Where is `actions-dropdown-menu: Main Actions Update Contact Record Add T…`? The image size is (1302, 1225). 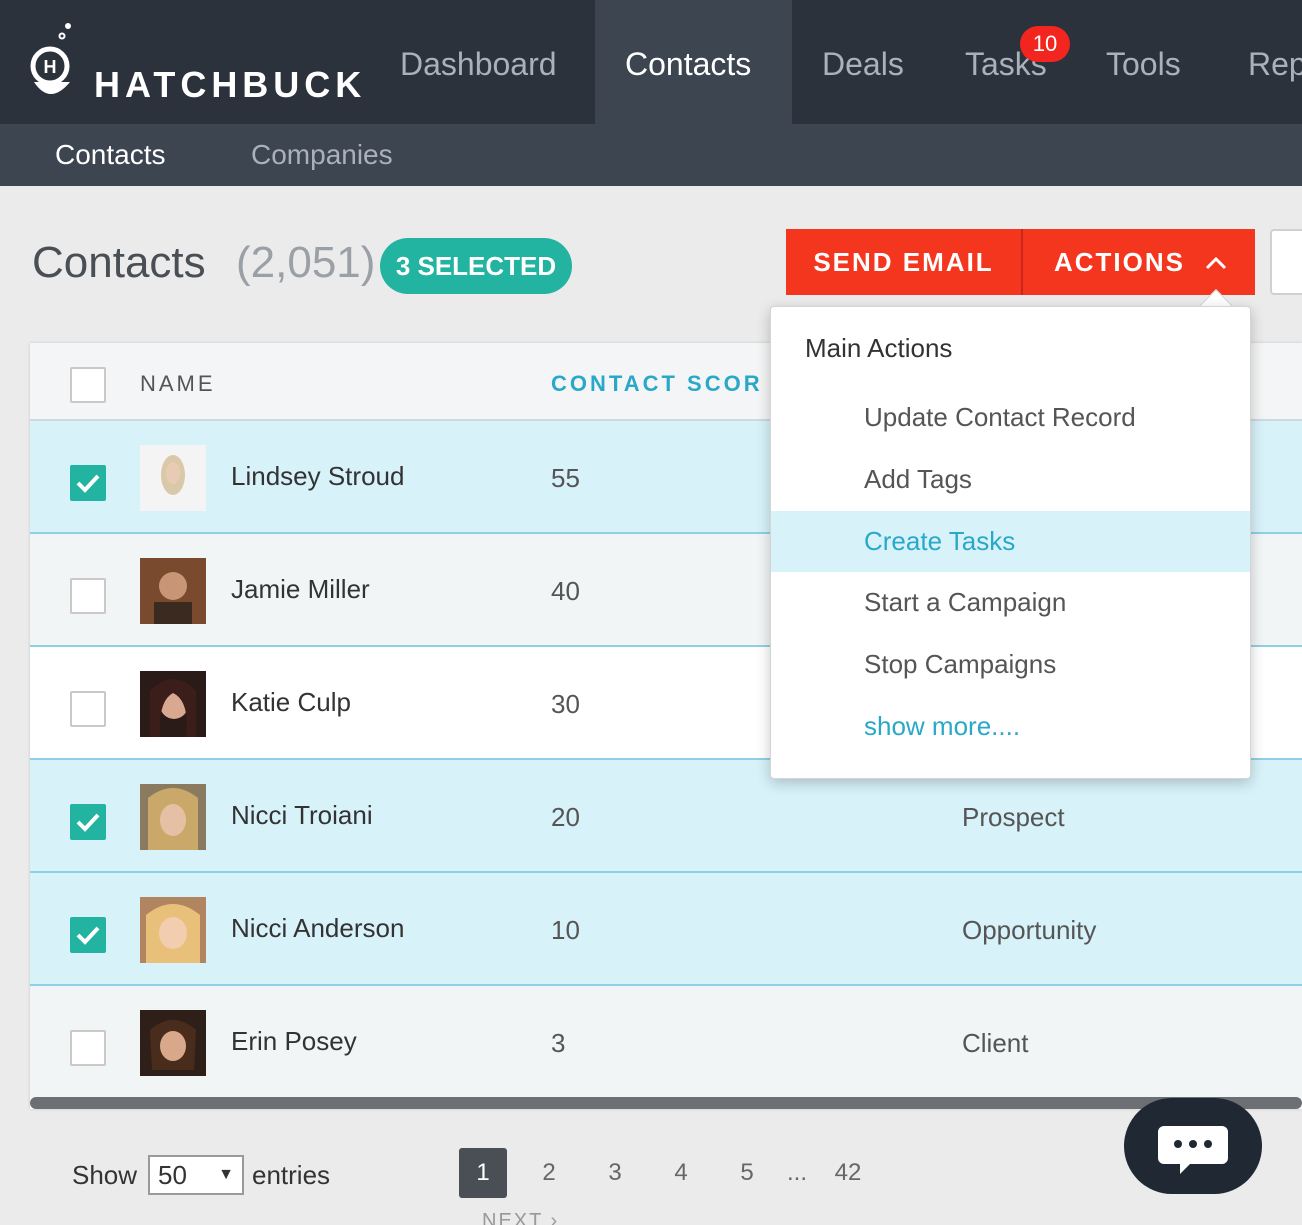 actions-dropdown-menu: Main Actions Update Contact Record Add T… is located at coordinates (1010, 542).